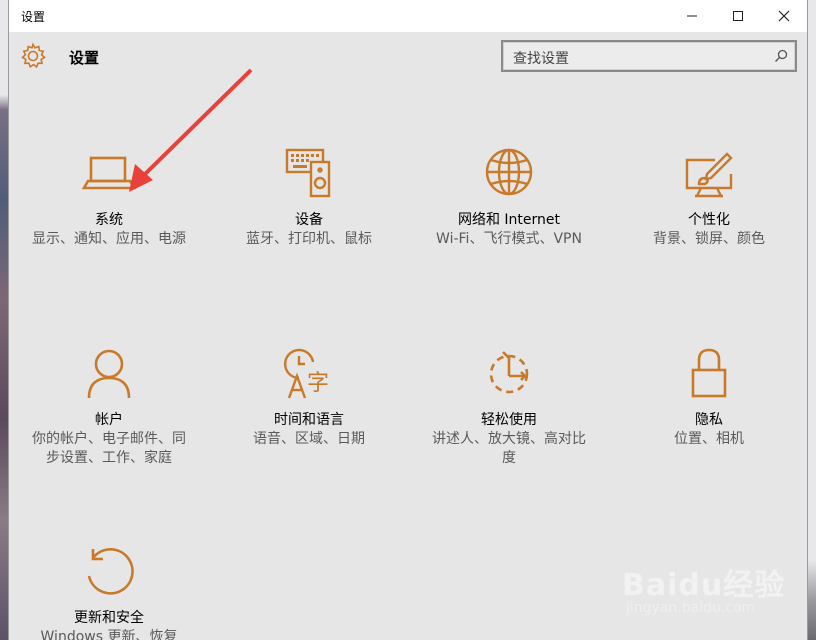 Image resolution: width=816 pixels, height=640 pixels. What do you see at coordinates (709, 373) in the screenshot?
I see `lock-icon` at bounding box center [709, 373].